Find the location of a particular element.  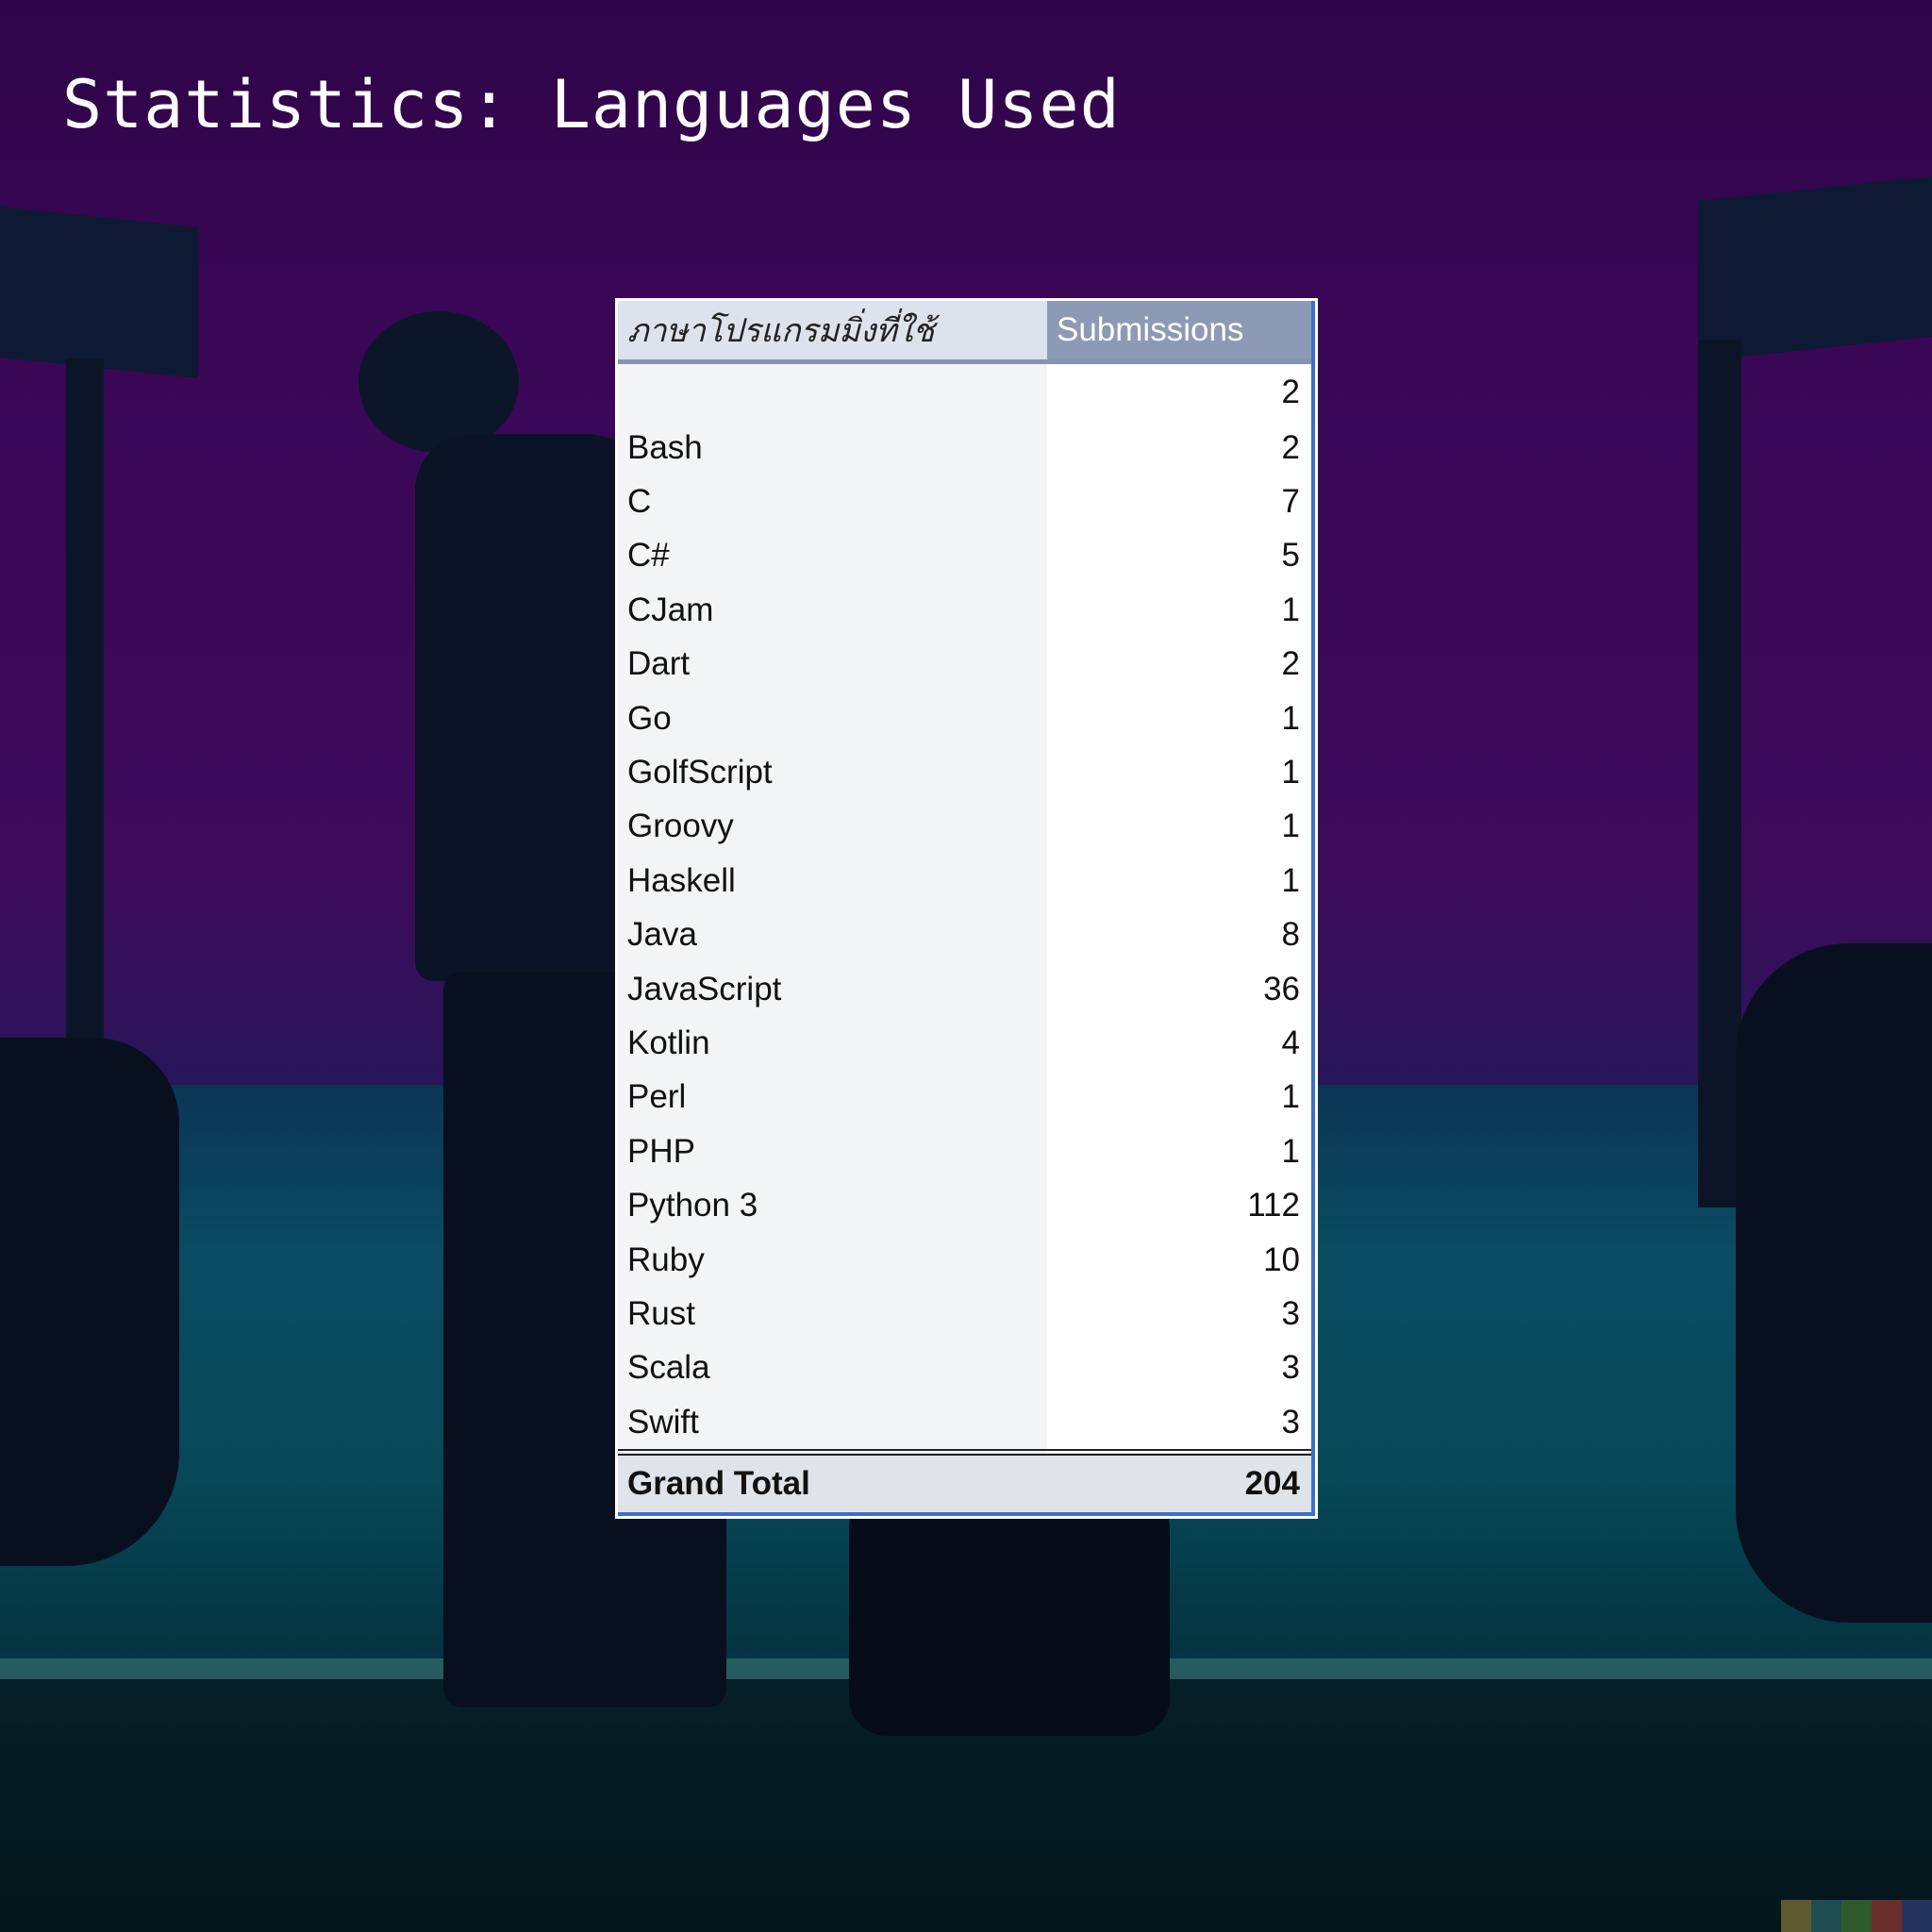

grand-total-value: 204 is located at coordinates (1179, 1481).